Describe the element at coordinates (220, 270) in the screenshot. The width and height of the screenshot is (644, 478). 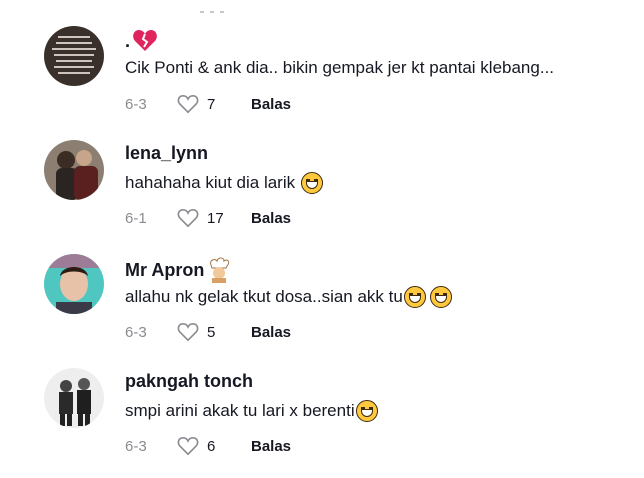
I see `chef-emoji-icon` at that location.